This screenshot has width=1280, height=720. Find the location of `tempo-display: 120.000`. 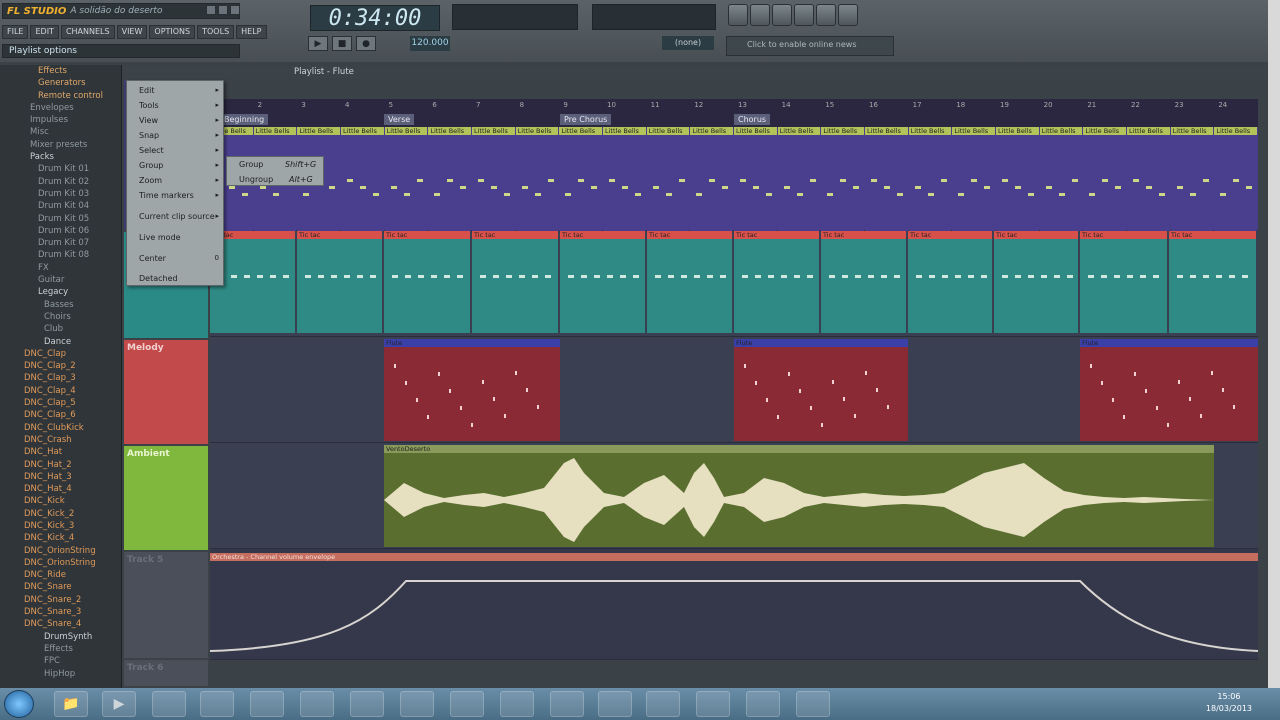

tempo-display: 120.000 is located at coordinates (430, 43).